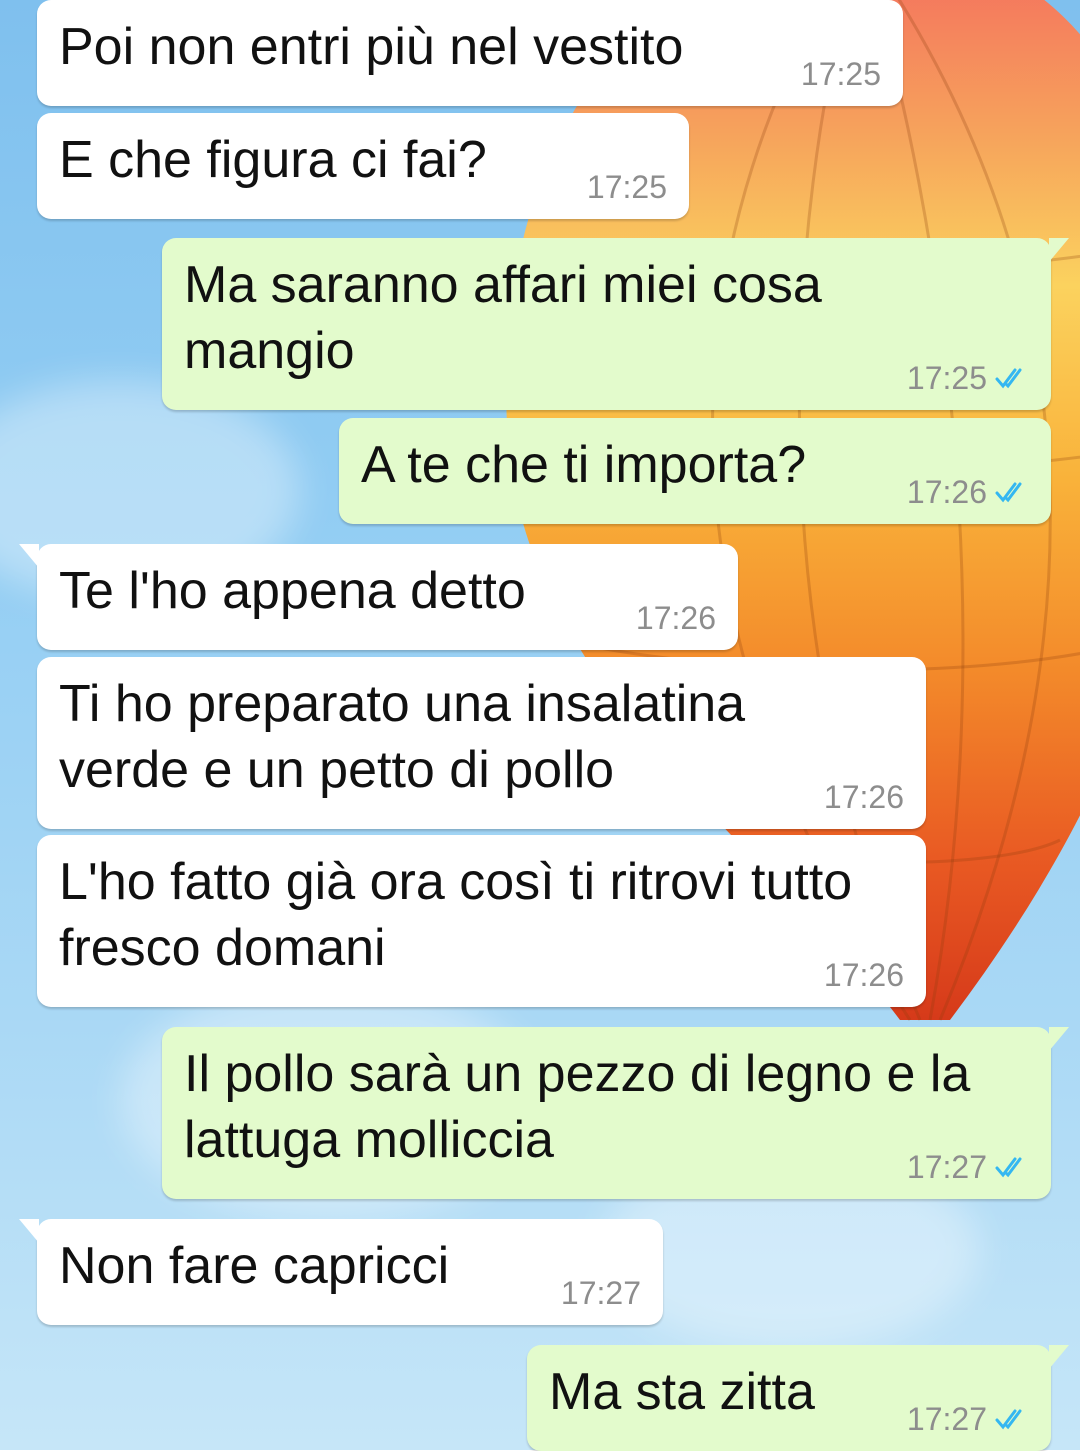 The height and width of the screenshot is (1451, 1080). I want to click on outgoing-message-bubble: Ma saranno affari miei cosa mangio 17:25, so click(615, 324).